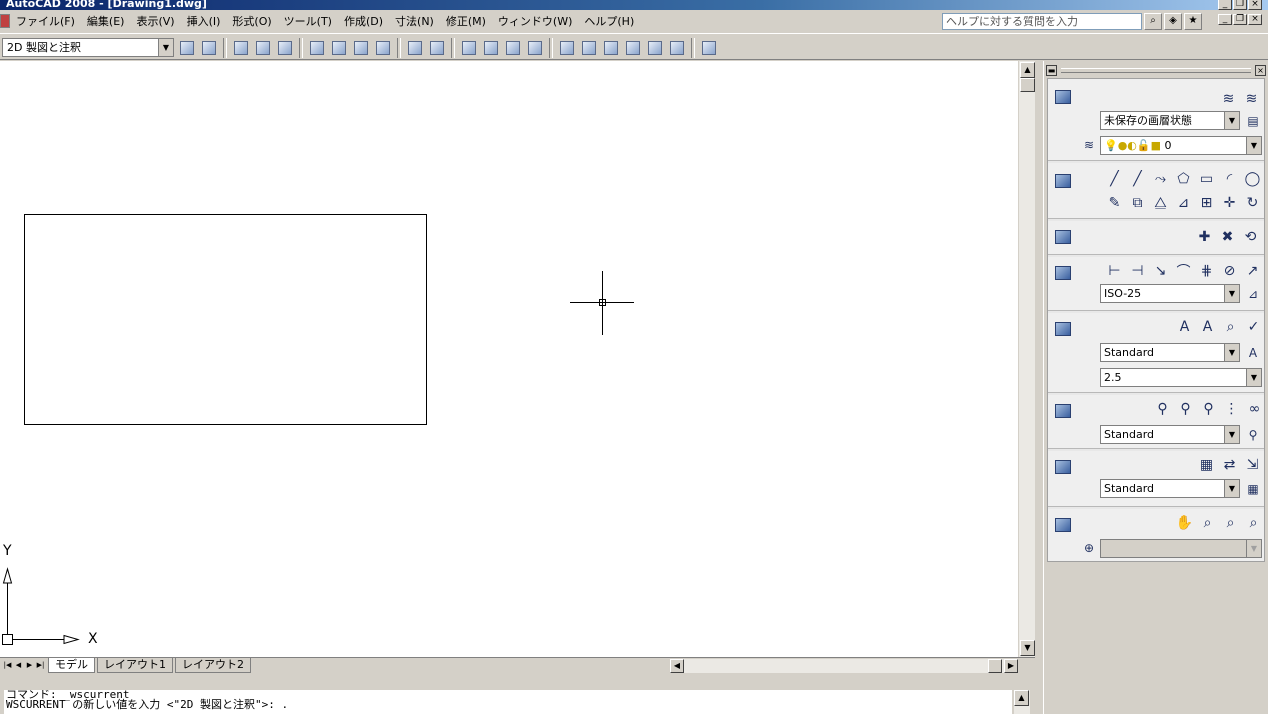  Describe the element at coordinates (1229, 270) in the screenshot. I see `radius-dimension-icon: ⊘` at that location.